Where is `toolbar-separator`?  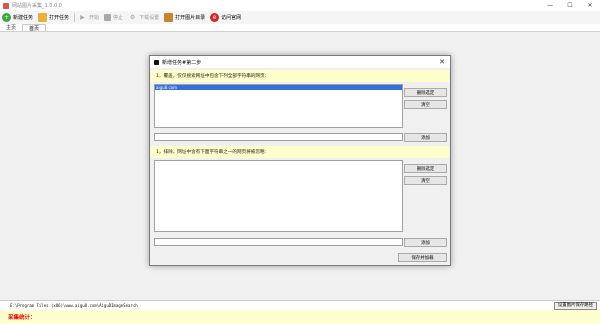 toolbar-separator is located at coordinates (75, 17).